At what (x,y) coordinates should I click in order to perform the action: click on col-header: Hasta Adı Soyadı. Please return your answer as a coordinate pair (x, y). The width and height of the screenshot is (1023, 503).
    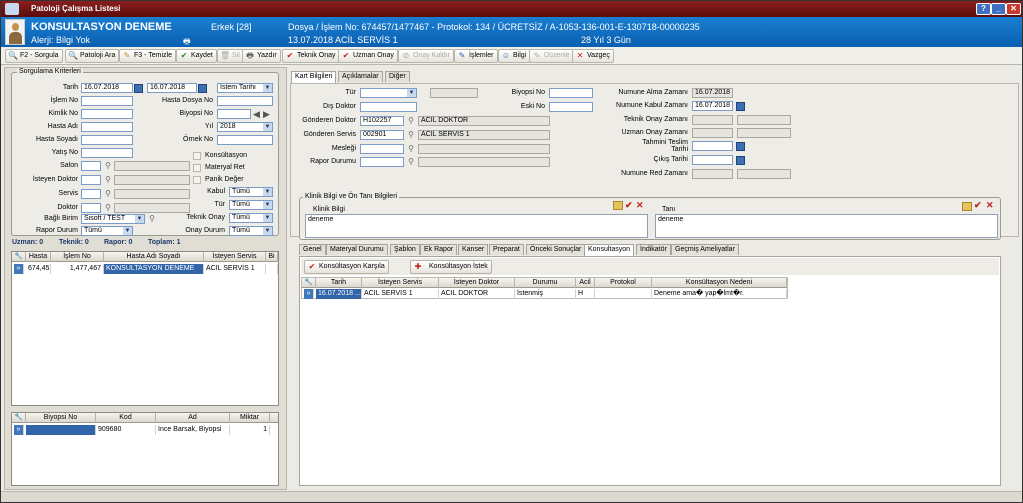
    Looking at the image, I should click on (154, 257).